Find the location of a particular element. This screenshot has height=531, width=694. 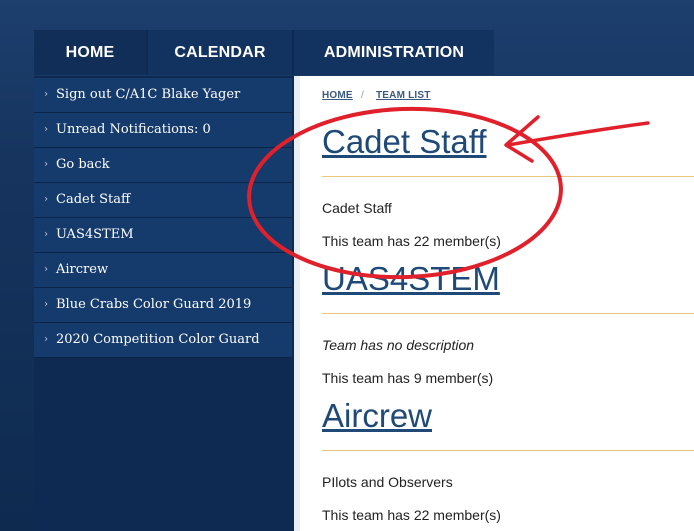

team-title-aircrew: Aircrew is located at coordinates (377, 416).